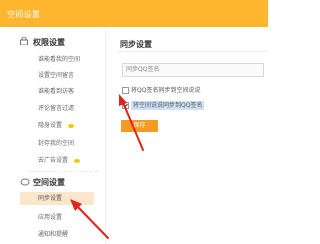  I want to click on sidebar-section-permissions-title: 权限设置, so click(49, 42).